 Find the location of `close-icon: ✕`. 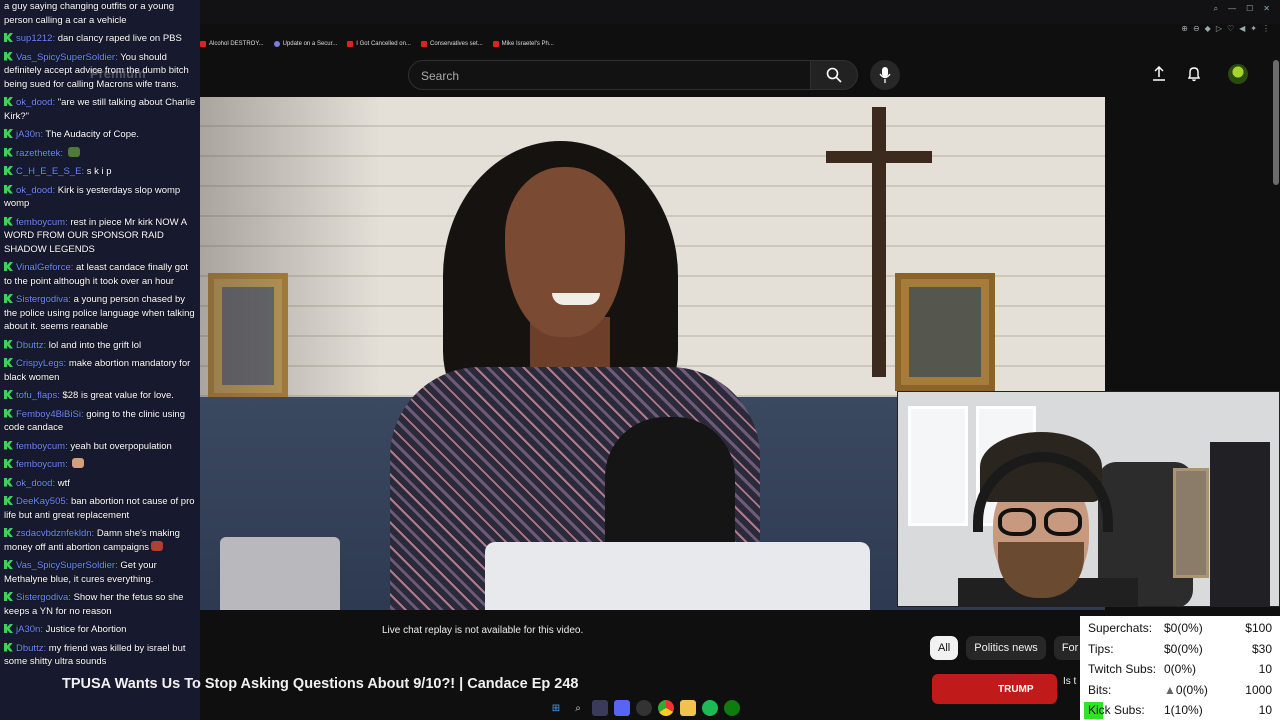

close-icon: ✕ is located at coordinates (1266, 9).